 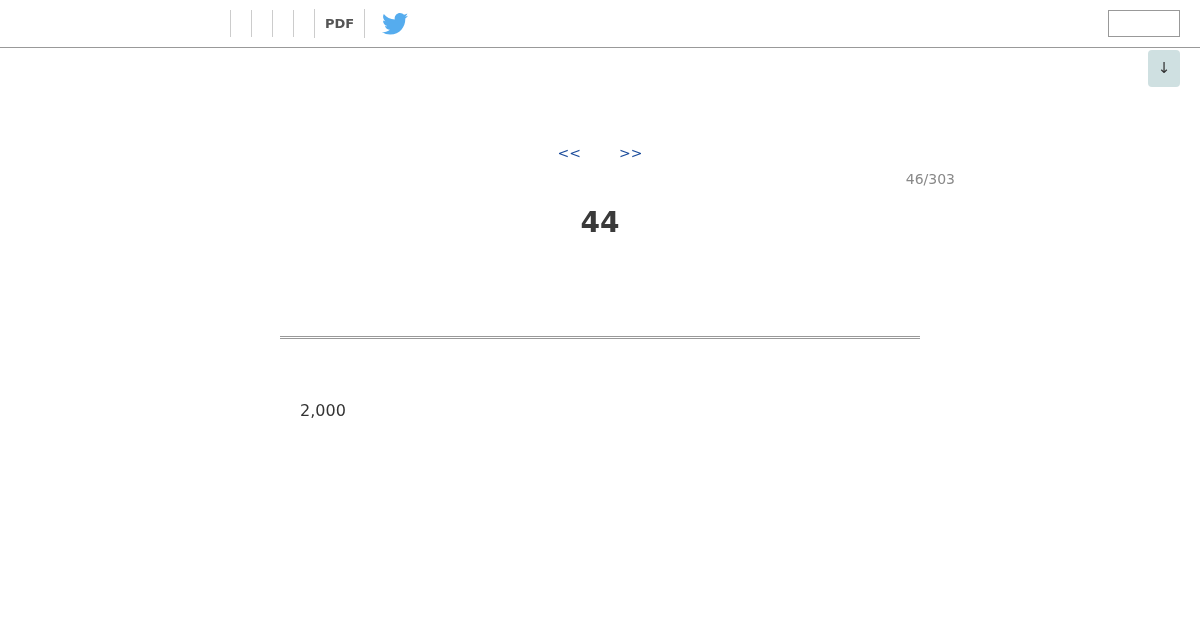 What do you see at coordinates (1164, 68) in the screenshot?
I see `scroll-down-button: ↓` at bounding box center [1164, 68].